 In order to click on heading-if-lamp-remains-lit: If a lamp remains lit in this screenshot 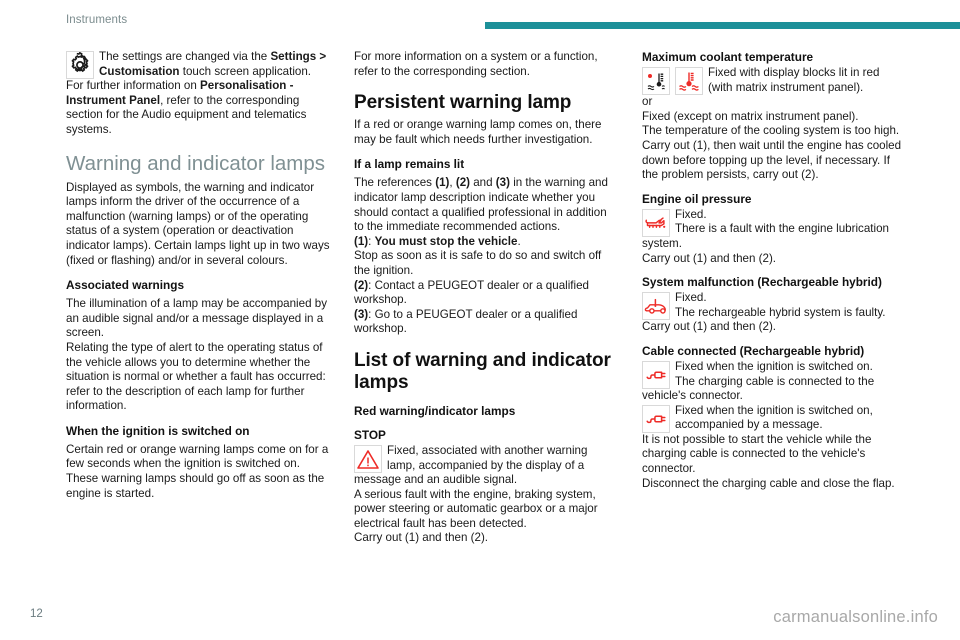, I will do `click(409, 164)`.